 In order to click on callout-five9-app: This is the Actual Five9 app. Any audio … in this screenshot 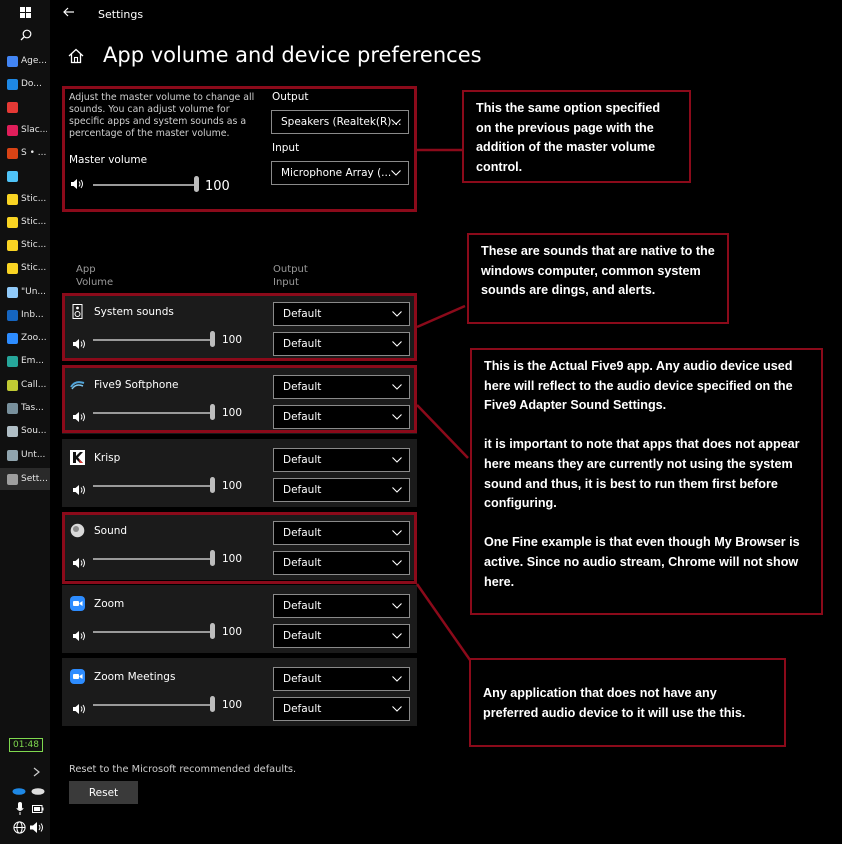, I will do `click(646, 481)`.